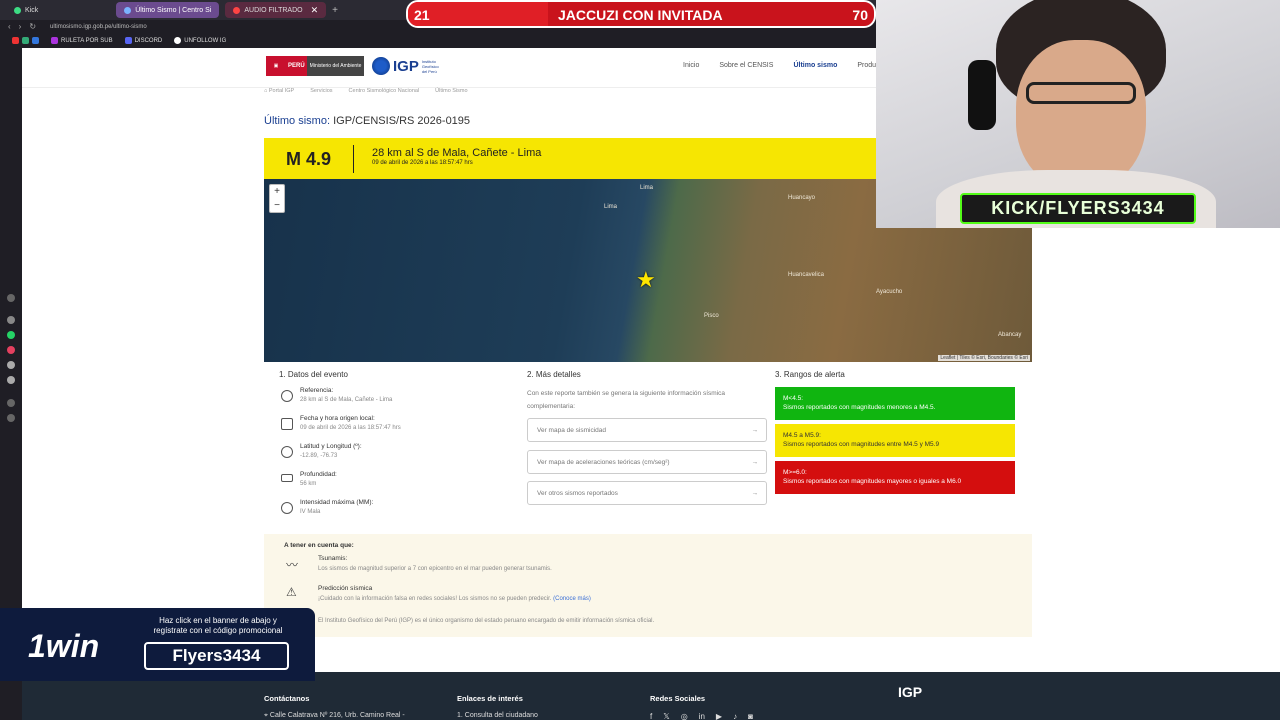  Describe the element at coordinates (711, 316) in the screenshot. I see `map-city: Pisco` at that location.